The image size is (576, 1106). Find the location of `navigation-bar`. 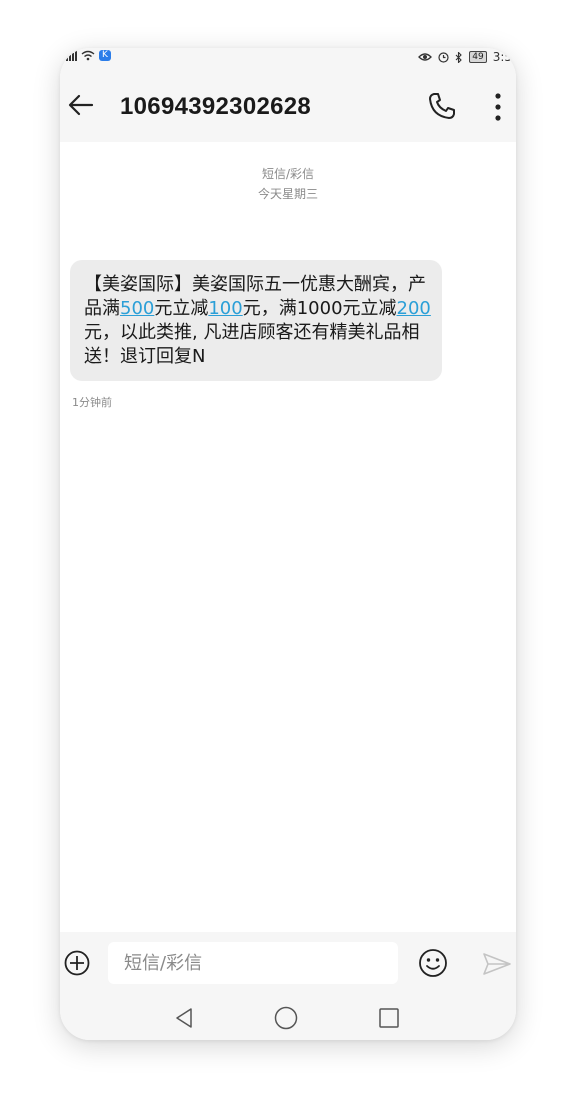

navigation-bar is located at coordinates (288, 1017).